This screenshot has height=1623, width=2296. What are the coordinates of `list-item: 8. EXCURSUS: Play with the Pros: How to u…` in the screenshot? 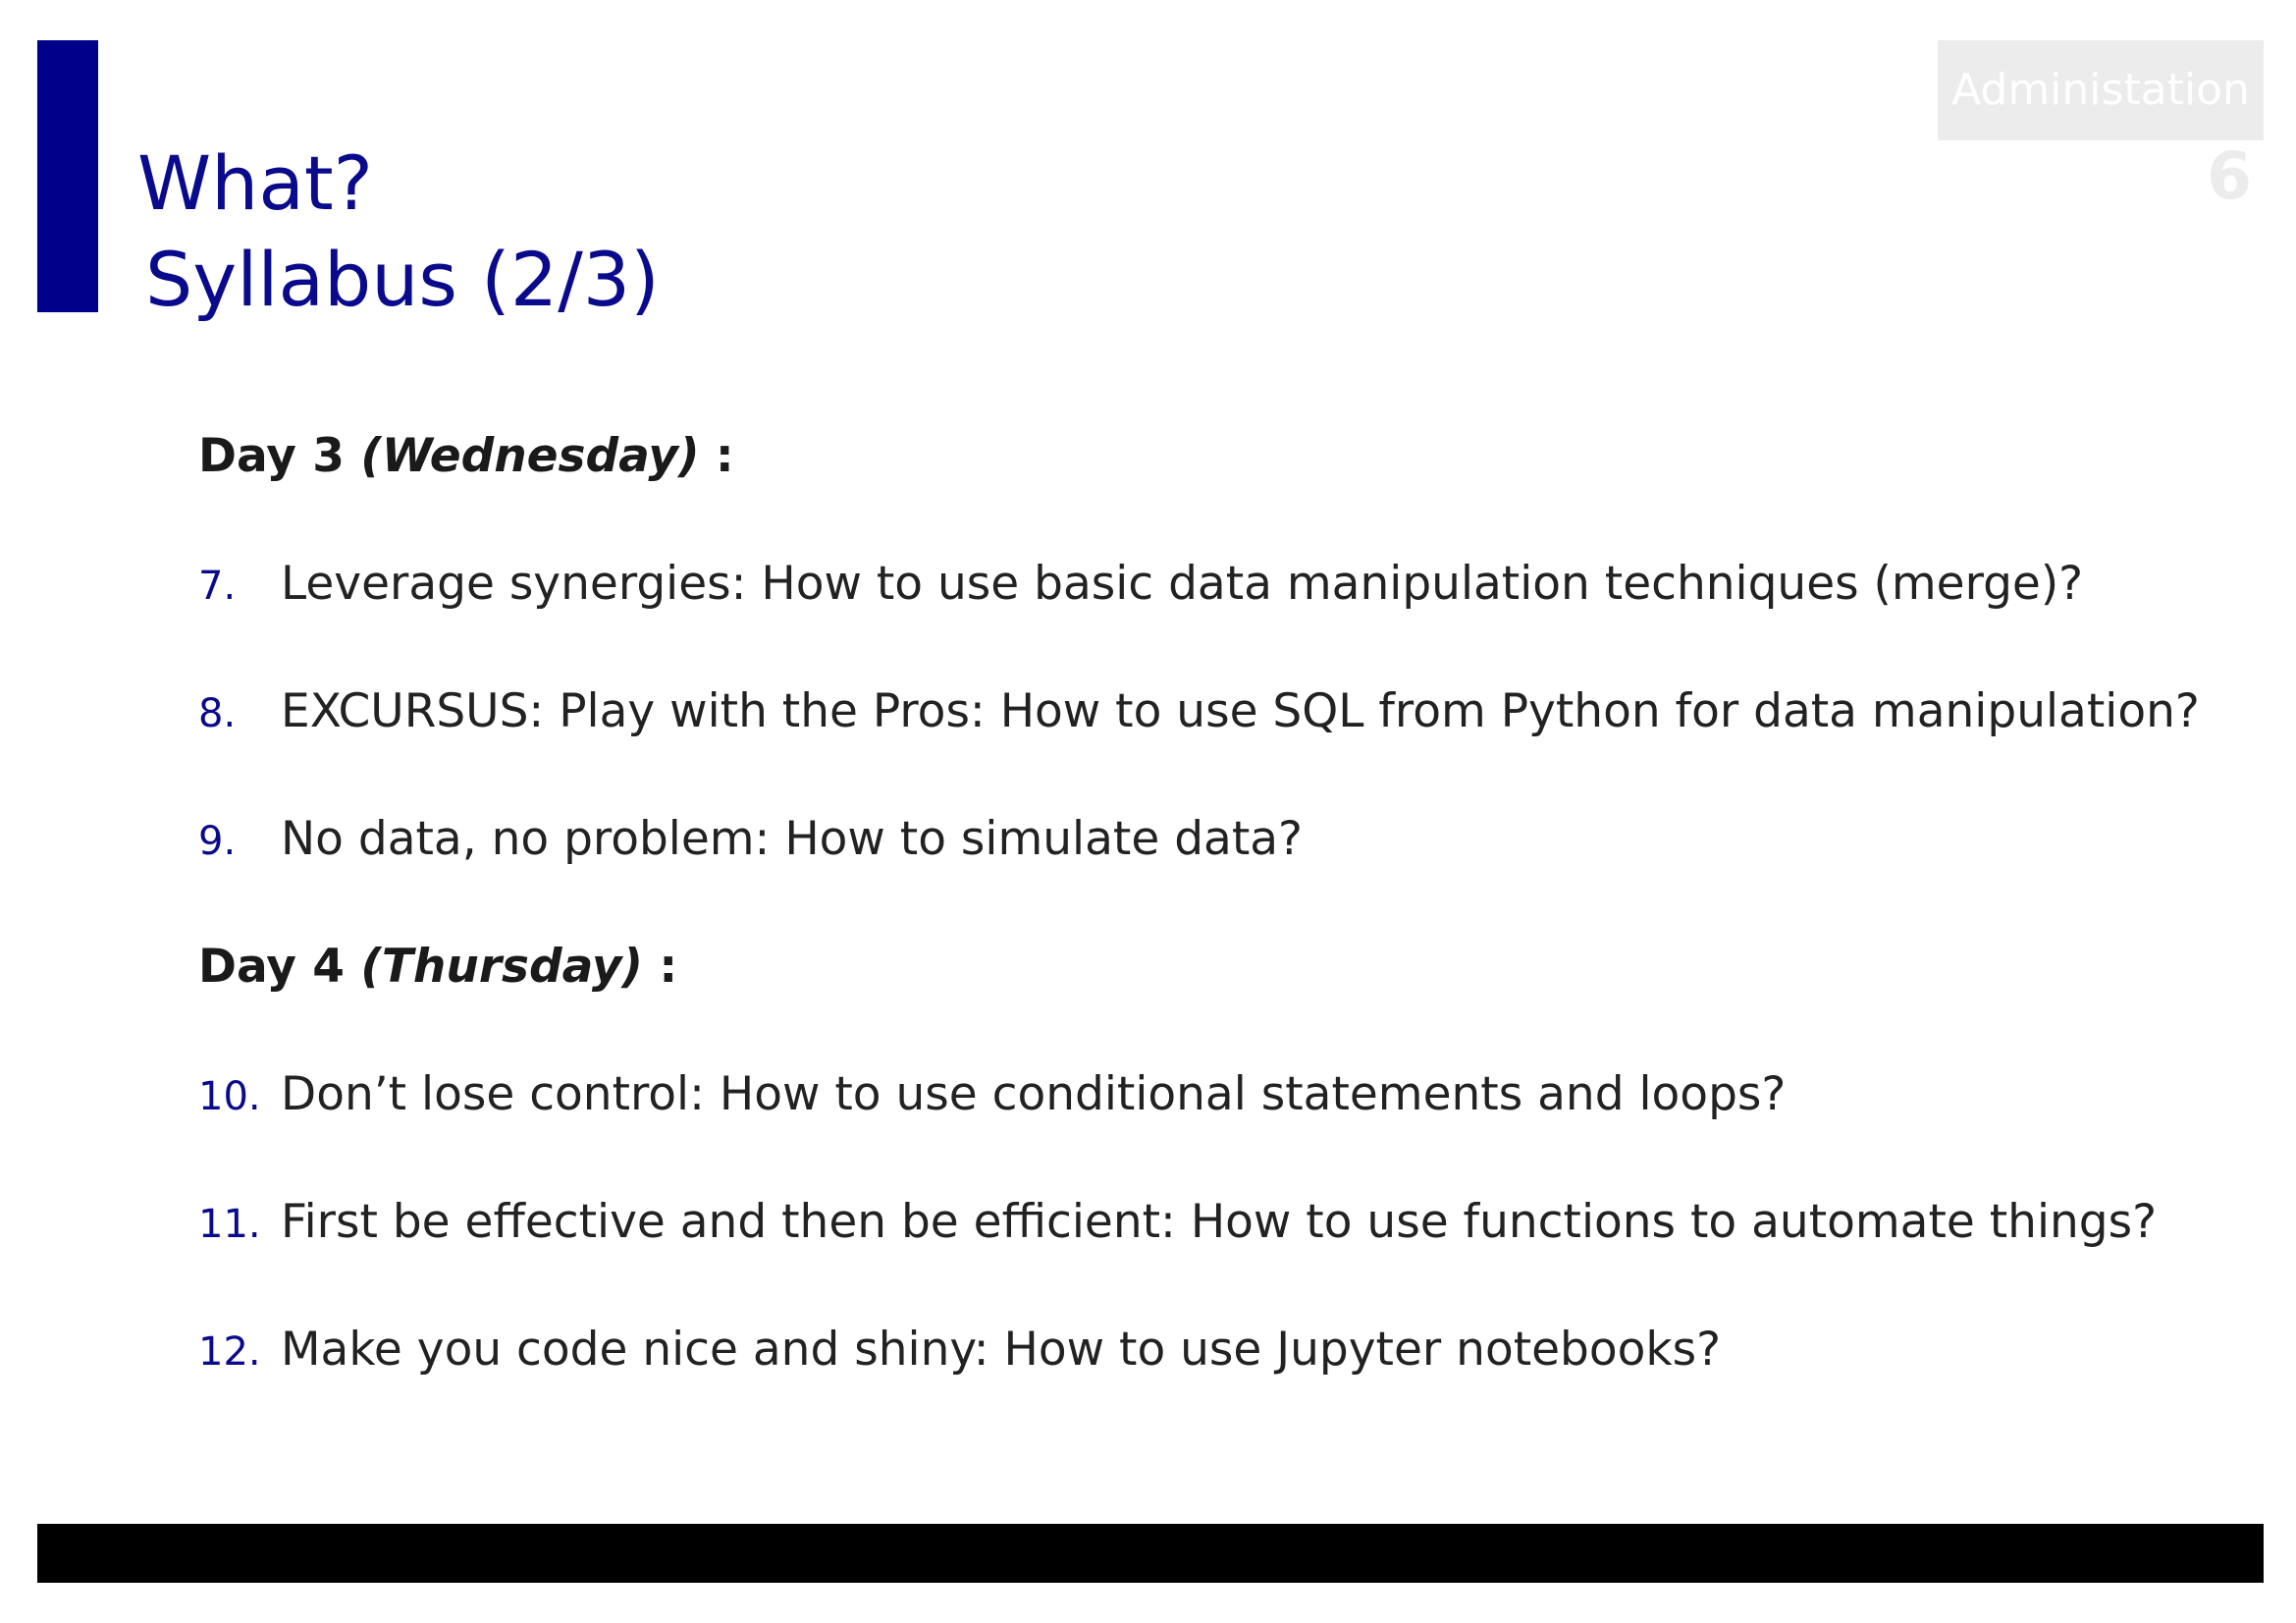 It's located at (1199, 731).